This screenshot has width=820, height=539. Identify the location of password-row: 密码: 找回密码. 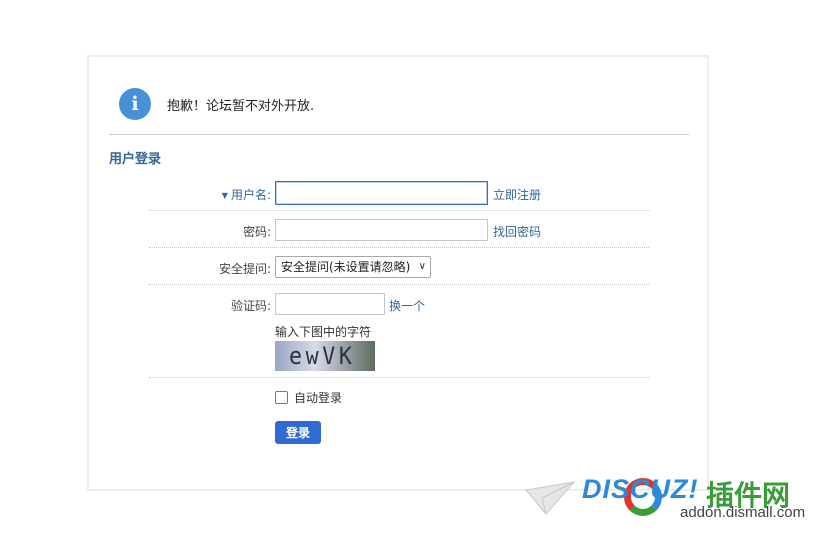
(399, 230).